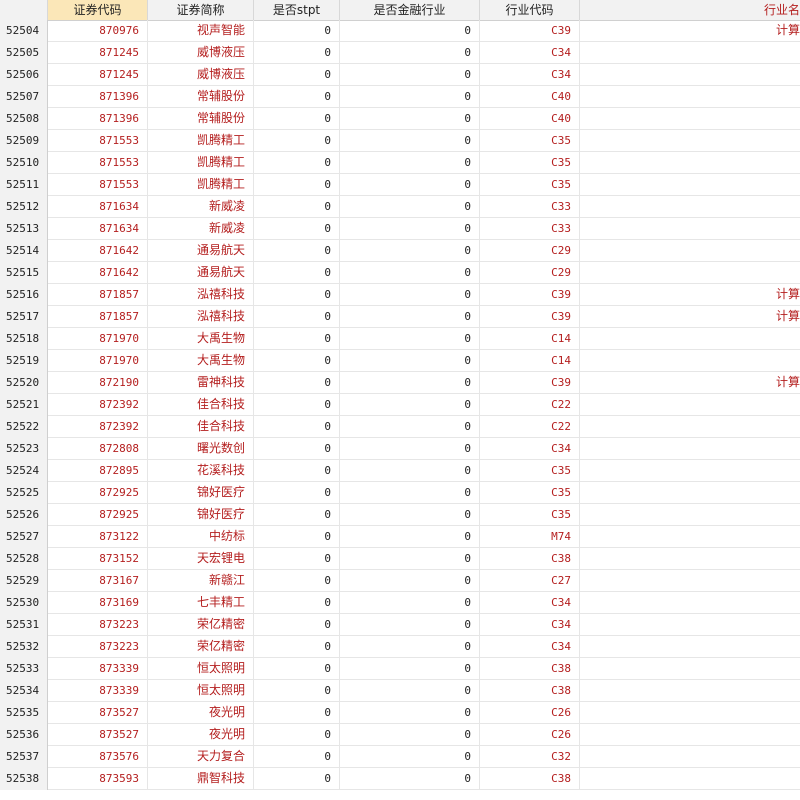  Describe the element at coordinates (400, 273) in the screenshot. I see `table-row: 52515 871642 通易航天 0 0 C29` at that location.